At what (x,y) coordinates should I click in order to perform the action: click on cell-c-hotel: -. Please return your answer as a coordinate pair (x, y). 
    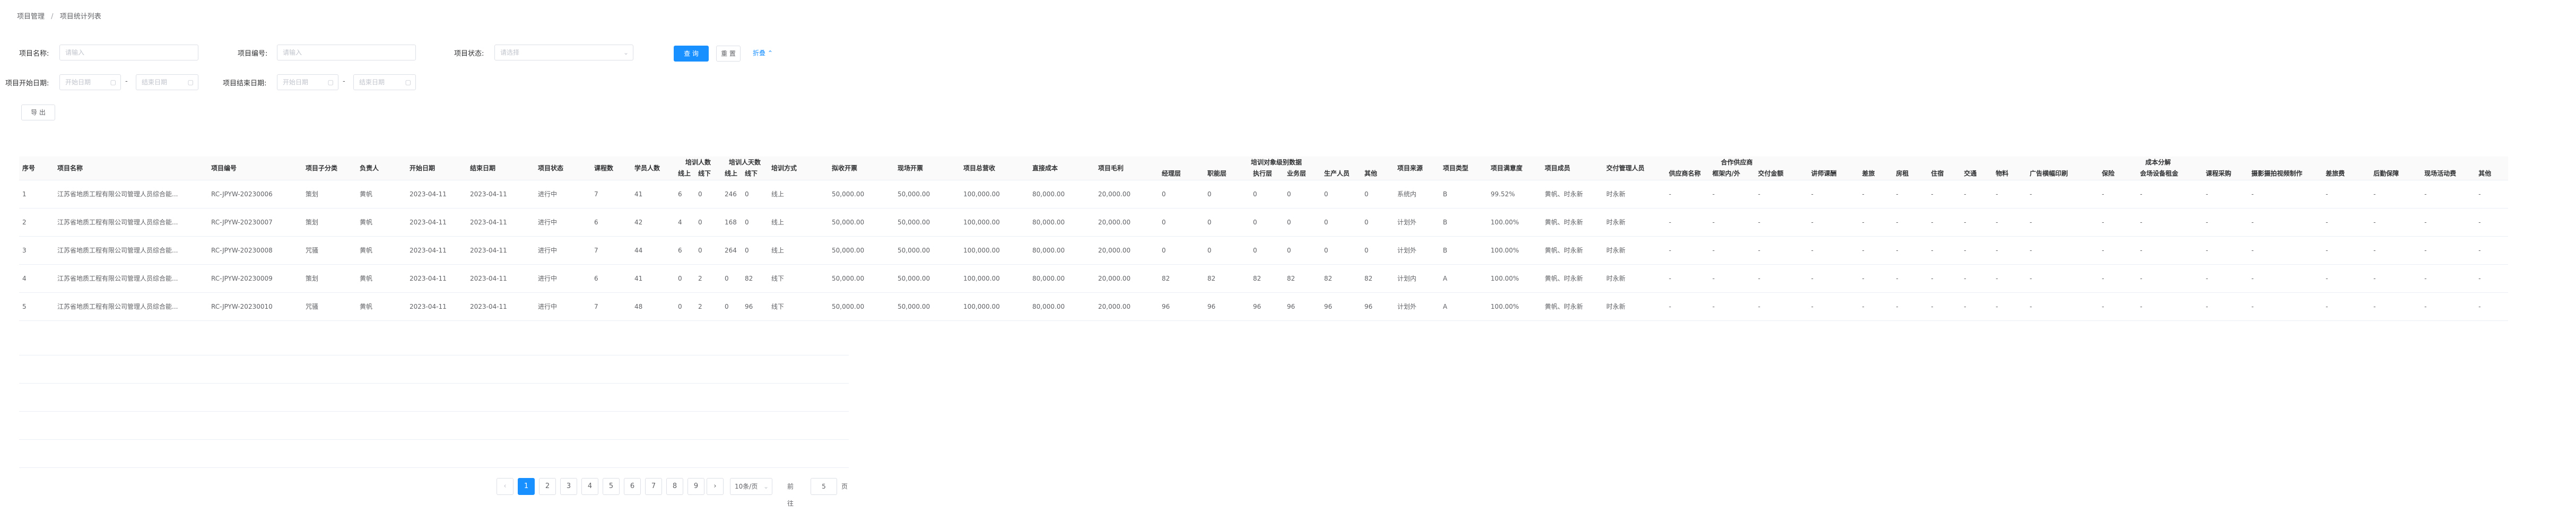
    Looking at the image, I should click on (1911, 194).